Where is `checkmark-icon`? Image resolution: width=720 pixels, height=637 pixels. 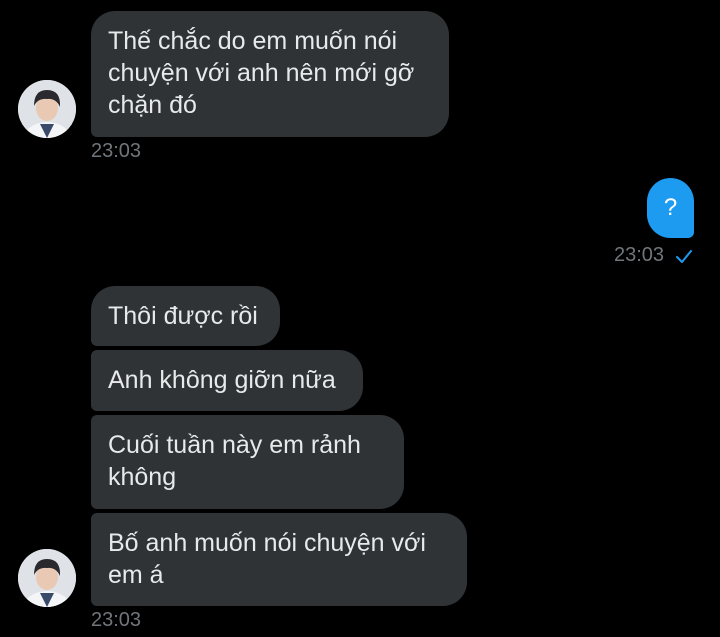 checkmark-icon is located at coordinates (684, 256).